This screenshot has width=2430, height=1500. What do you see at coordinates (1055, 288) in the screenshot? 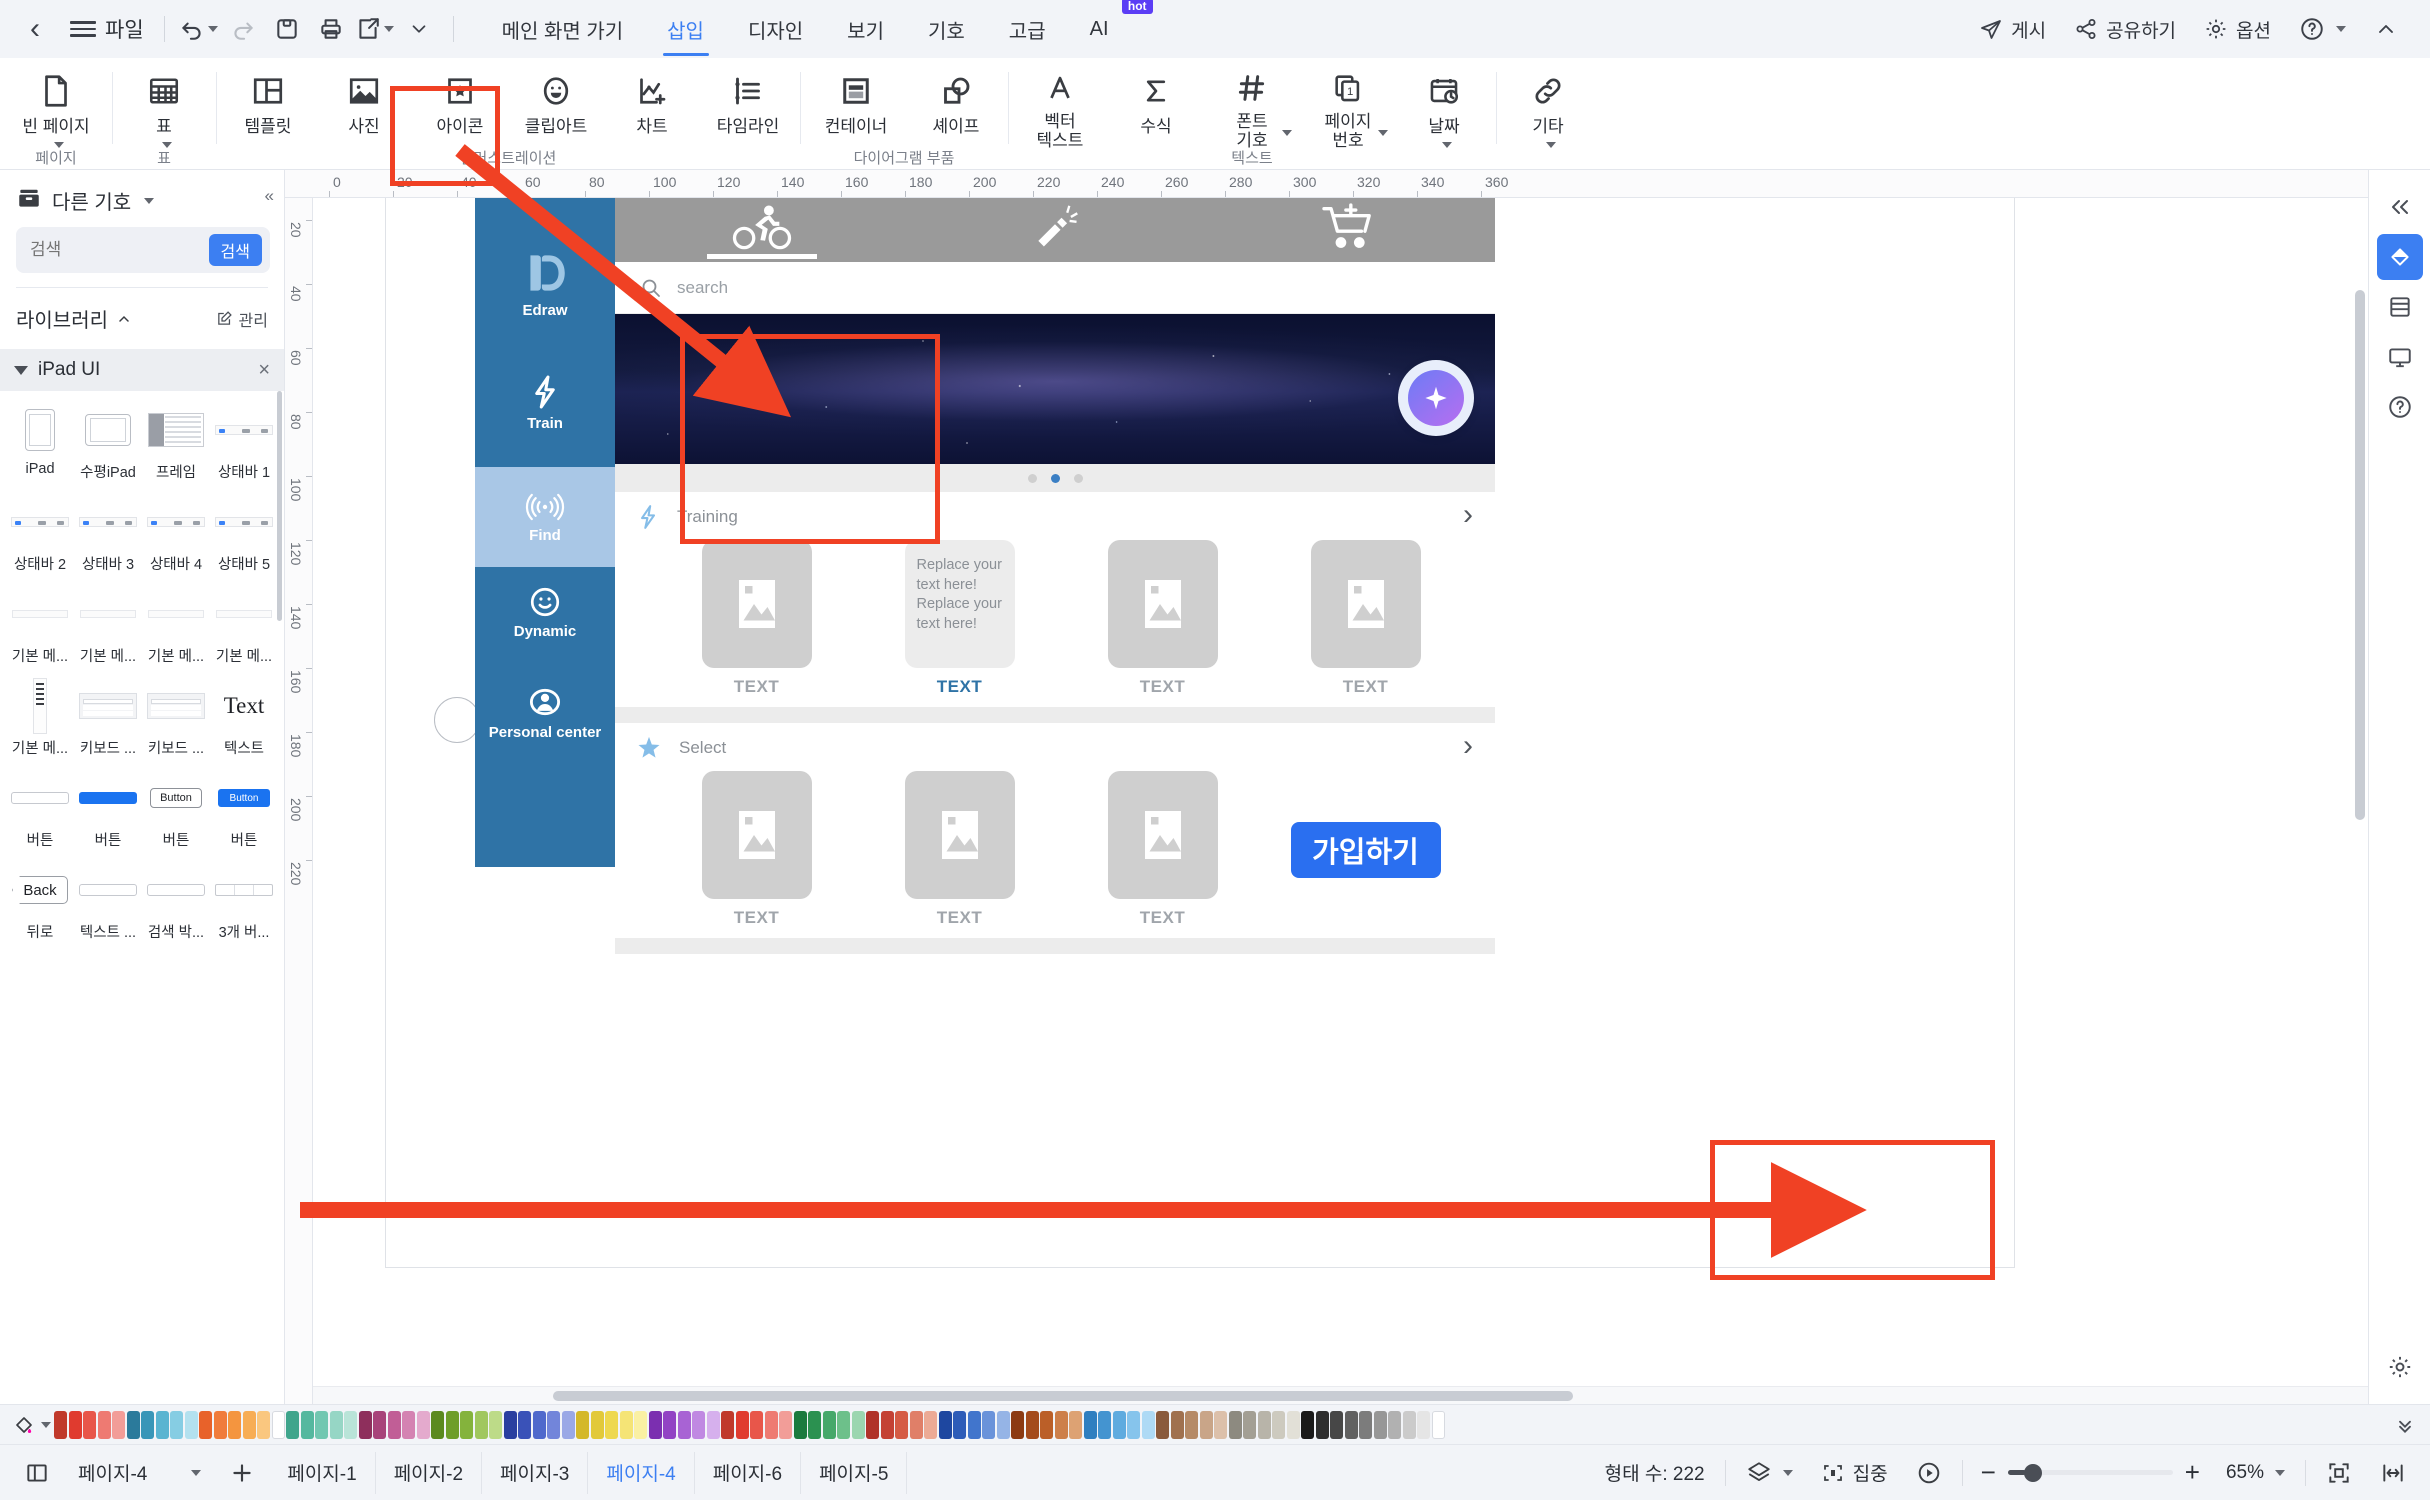
I see `mockup-search-bar: search` at bounding box center [1055, 288].